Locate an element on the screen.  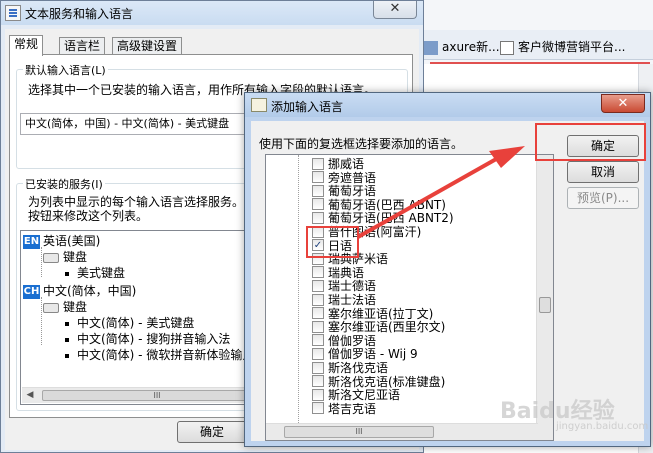
horizontal-scrollbar: III is located at coordinates (402, 431).